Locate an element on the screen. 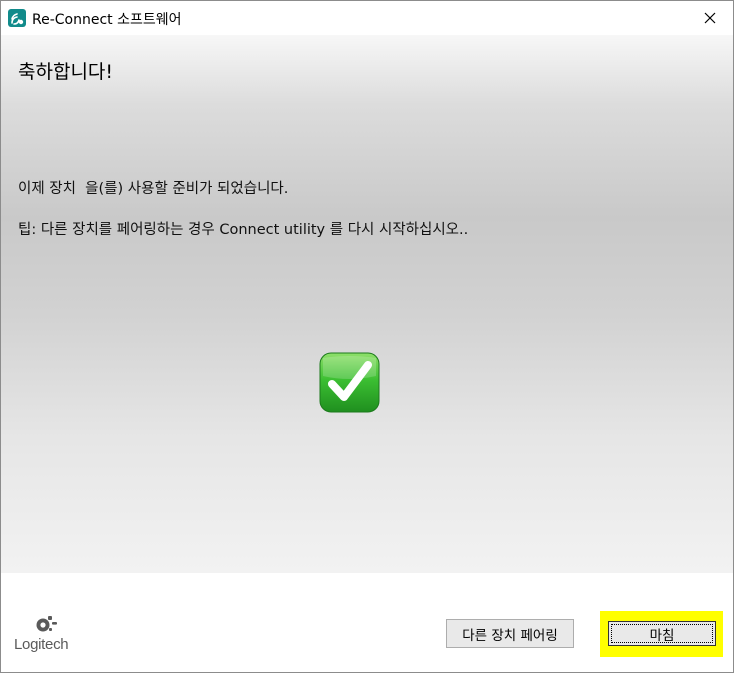 The height and width of the screenshot is (673, 734). footer: Logitech 다른 장치 페어링 마침 is located at coordinates (367, 622).